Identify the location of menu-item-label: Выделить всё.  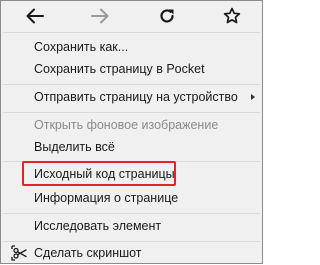
(74, 147).